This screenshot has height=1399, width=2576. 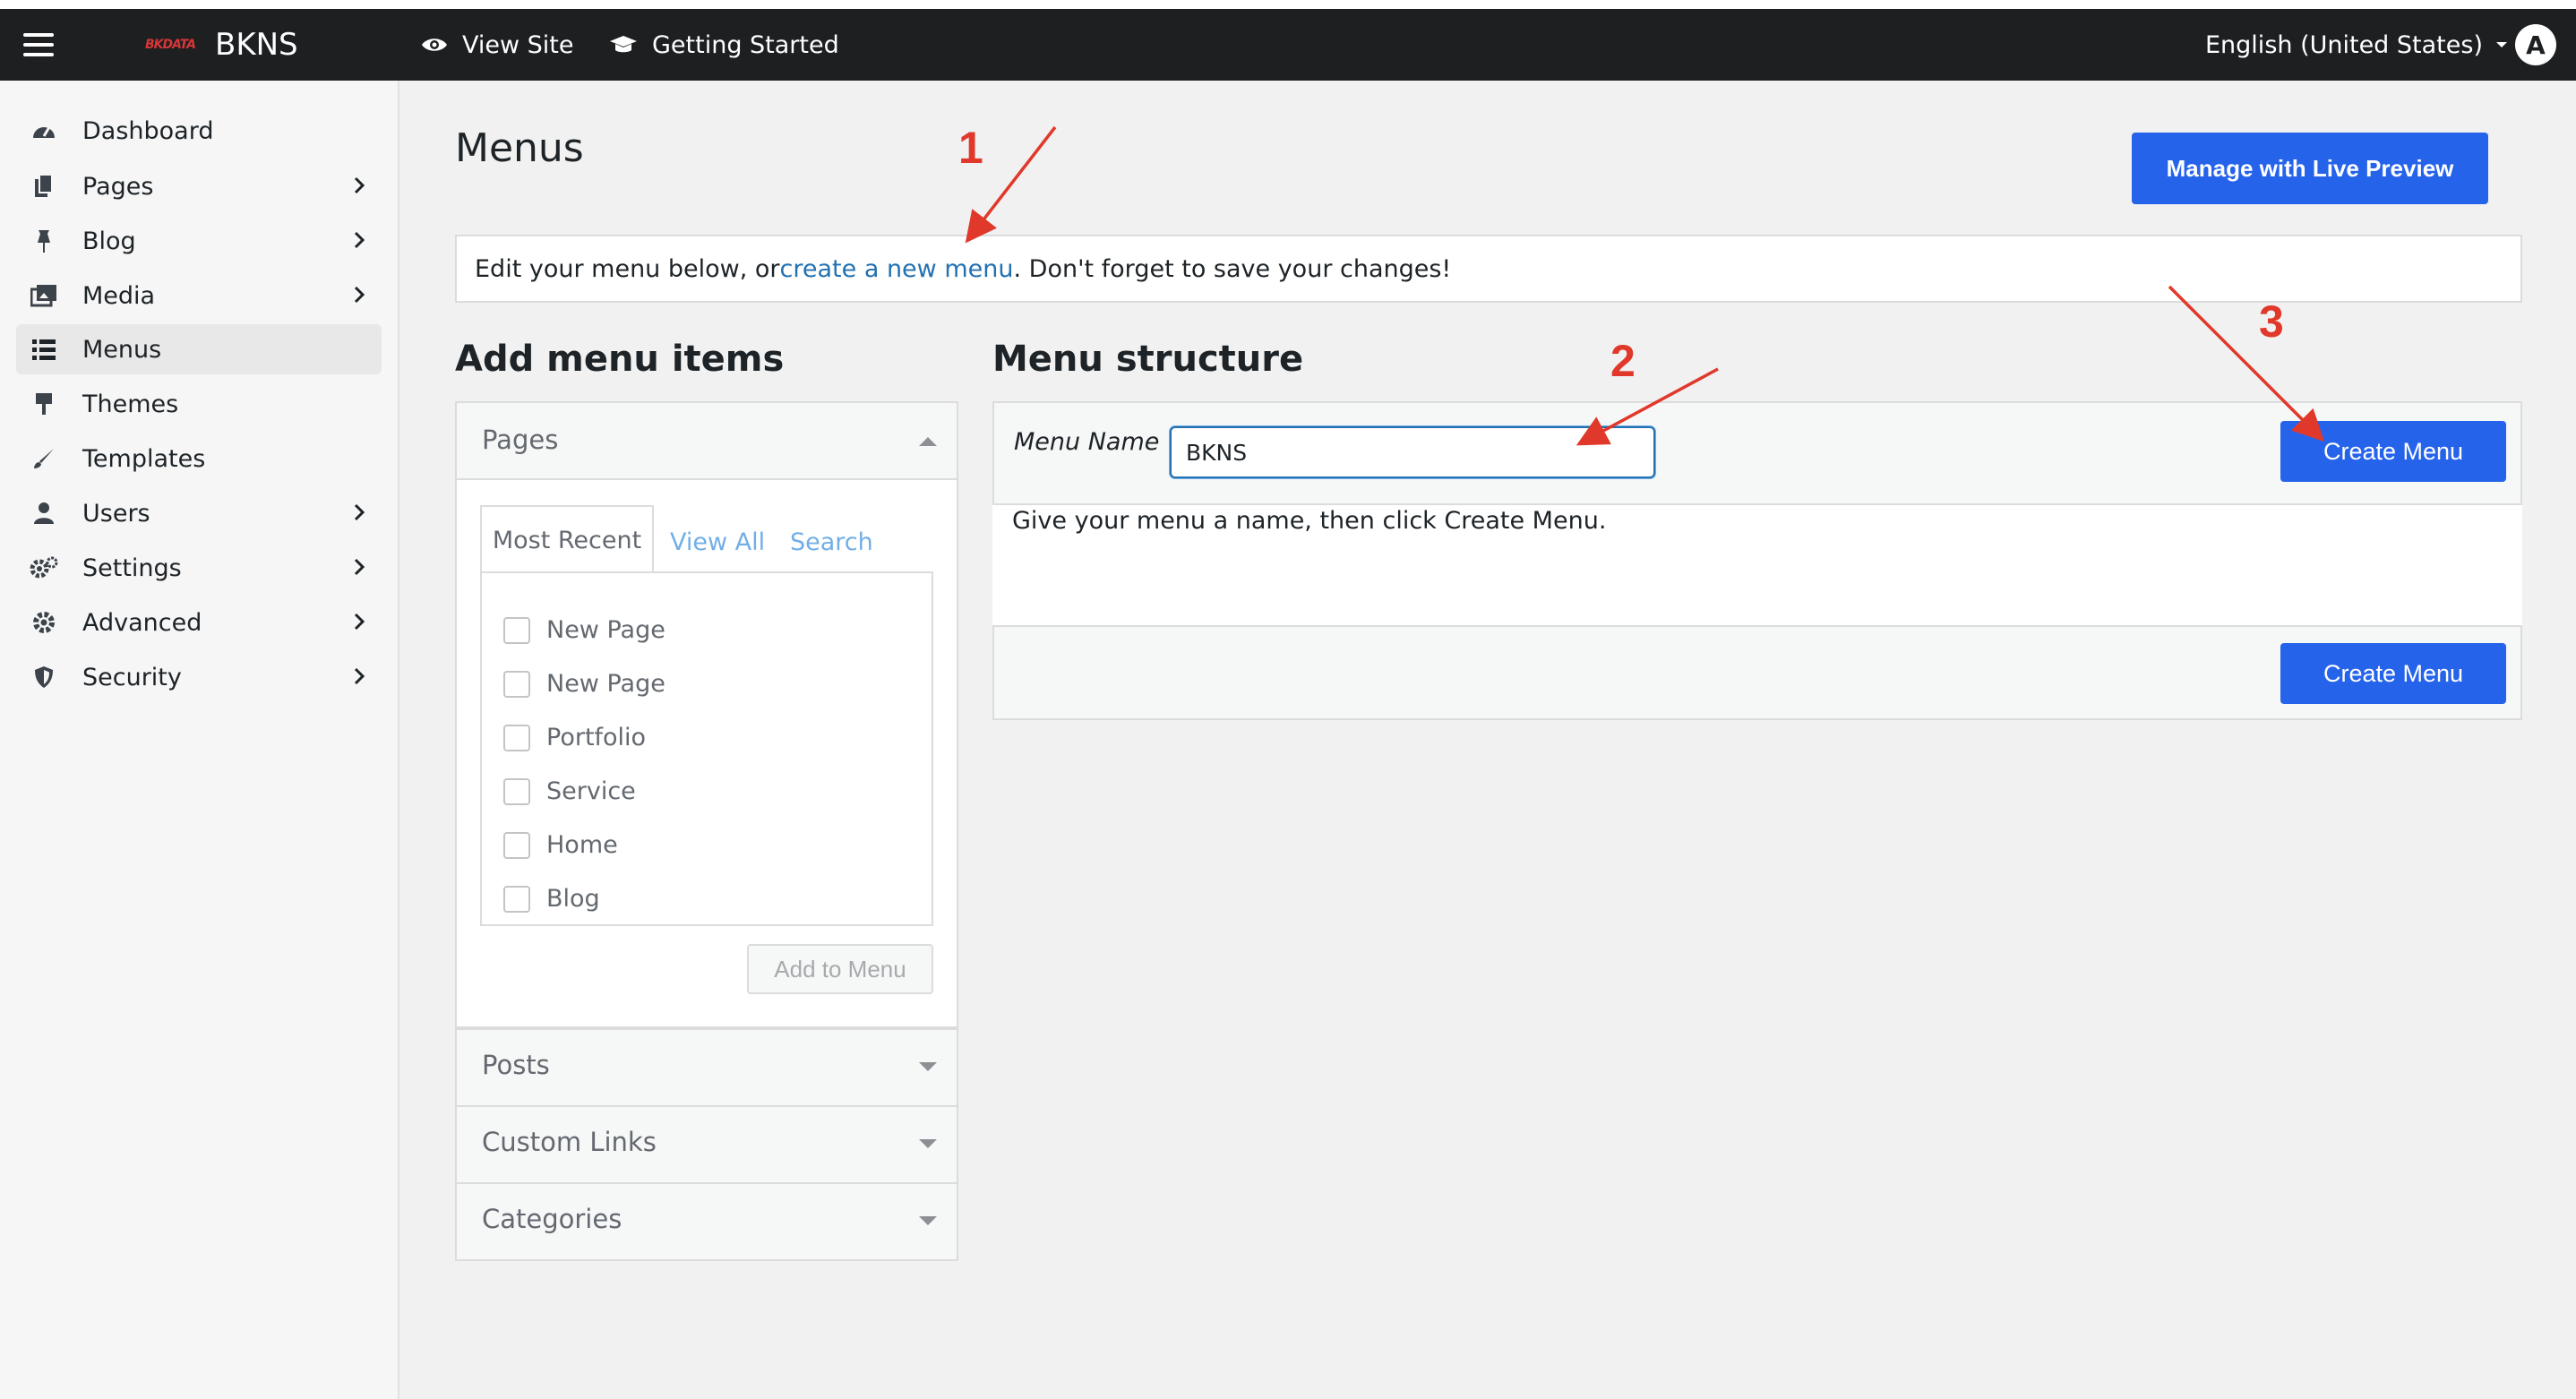 I want to click on pages-panel-header: Pages, so click(x=707, y=441).